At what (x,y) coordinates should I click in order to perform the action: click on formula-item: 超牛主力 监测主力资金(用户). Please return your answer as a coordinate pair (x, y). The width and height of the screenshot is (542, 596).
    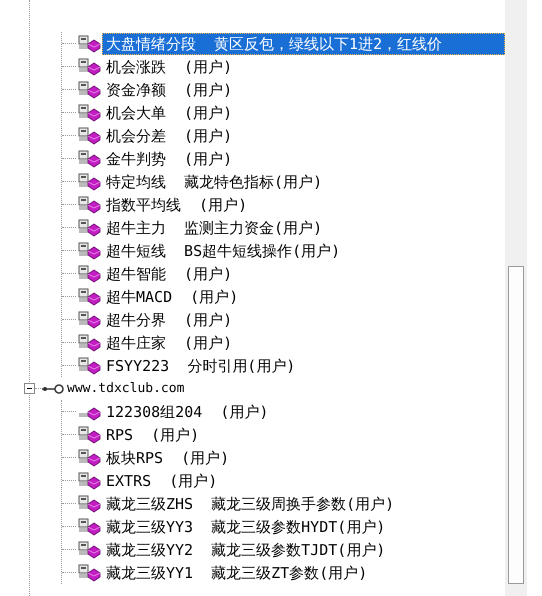
    Looking at the image, I should click on (214, 227).